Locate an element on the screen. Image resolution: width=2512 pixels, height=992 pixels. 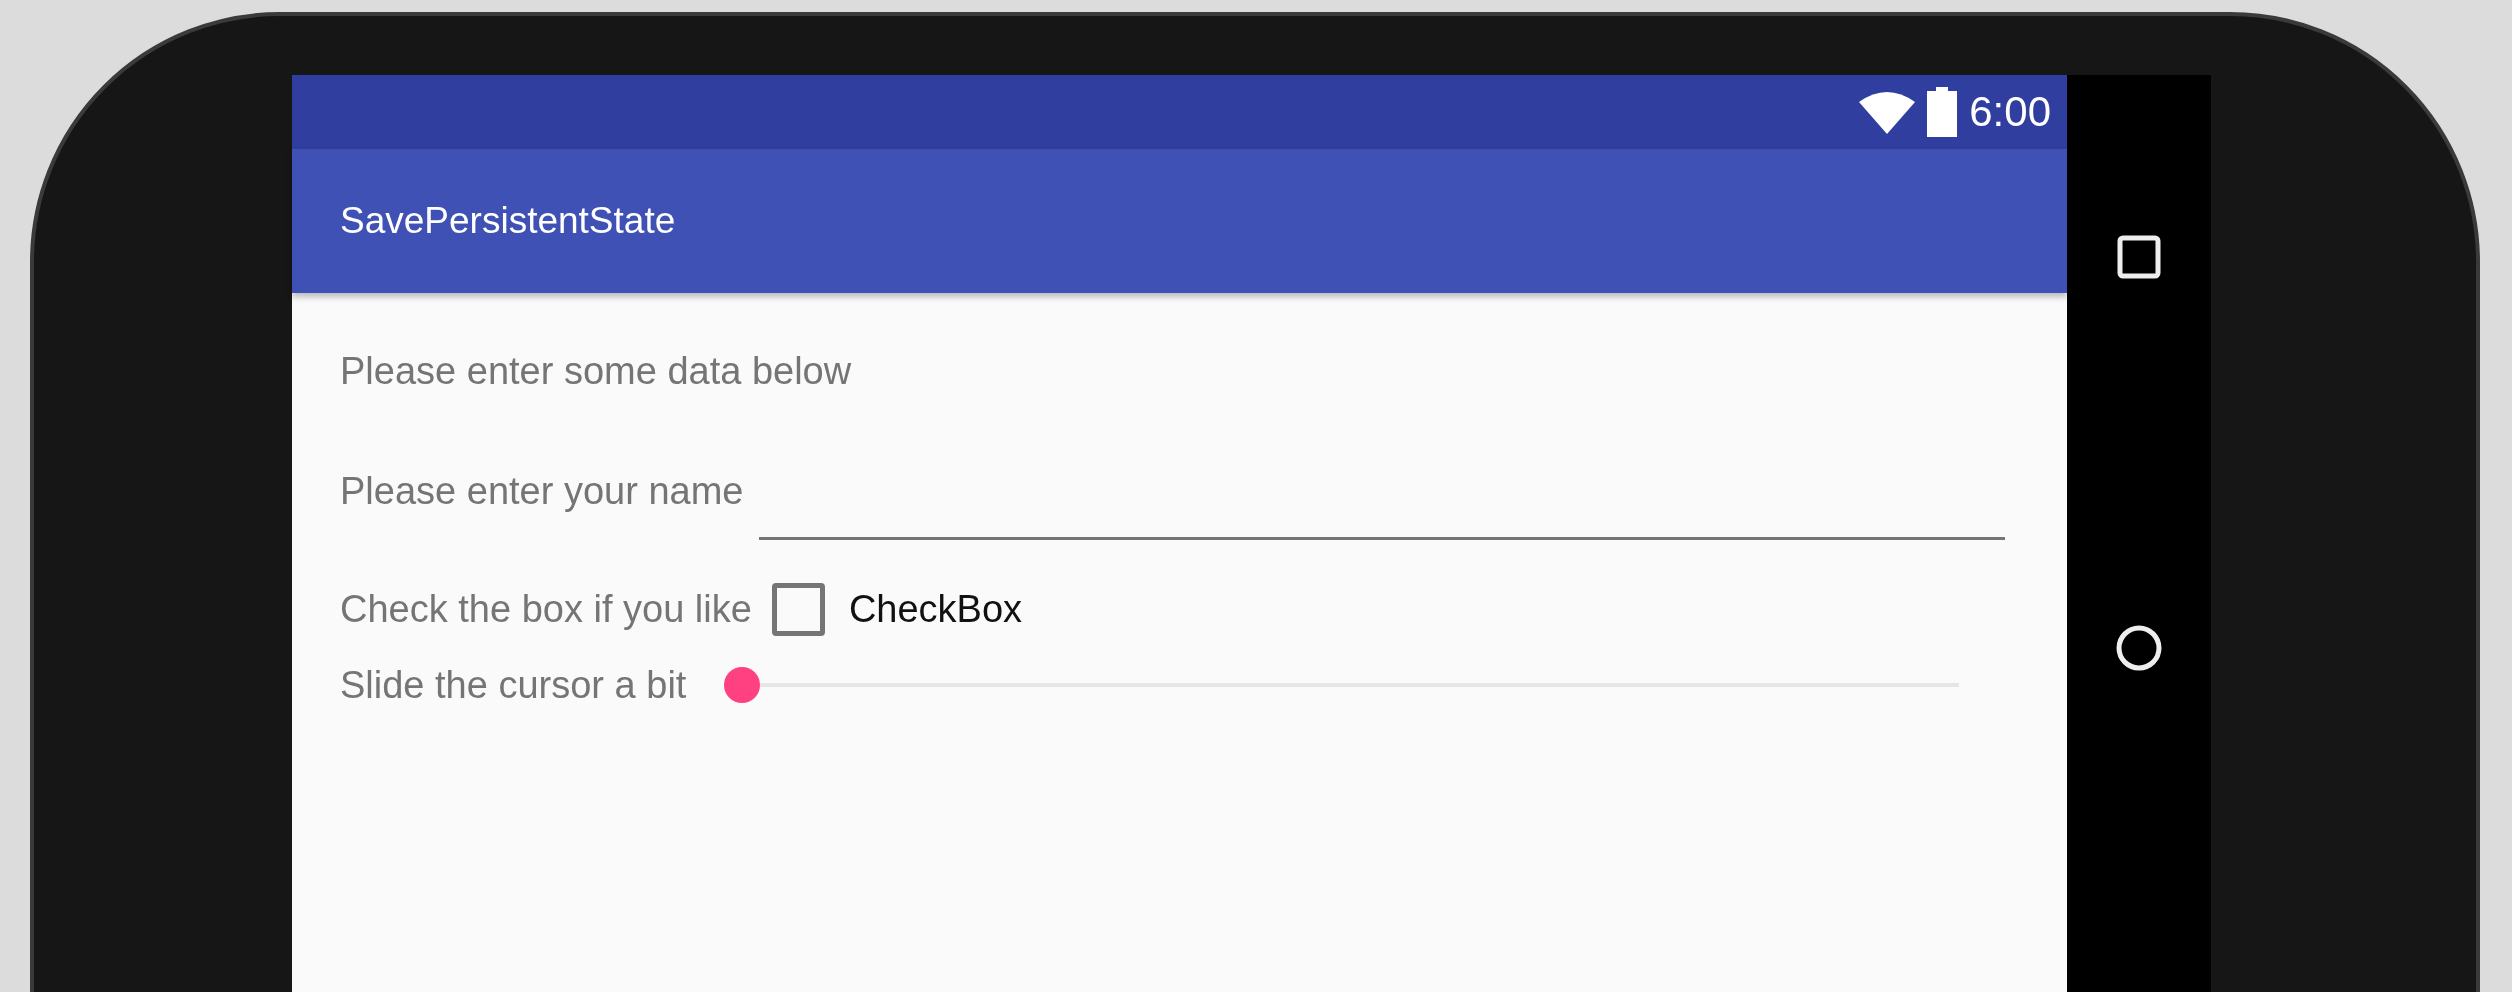
slider-label: Slide the cursor a bit is located at coordinates (513, 685).